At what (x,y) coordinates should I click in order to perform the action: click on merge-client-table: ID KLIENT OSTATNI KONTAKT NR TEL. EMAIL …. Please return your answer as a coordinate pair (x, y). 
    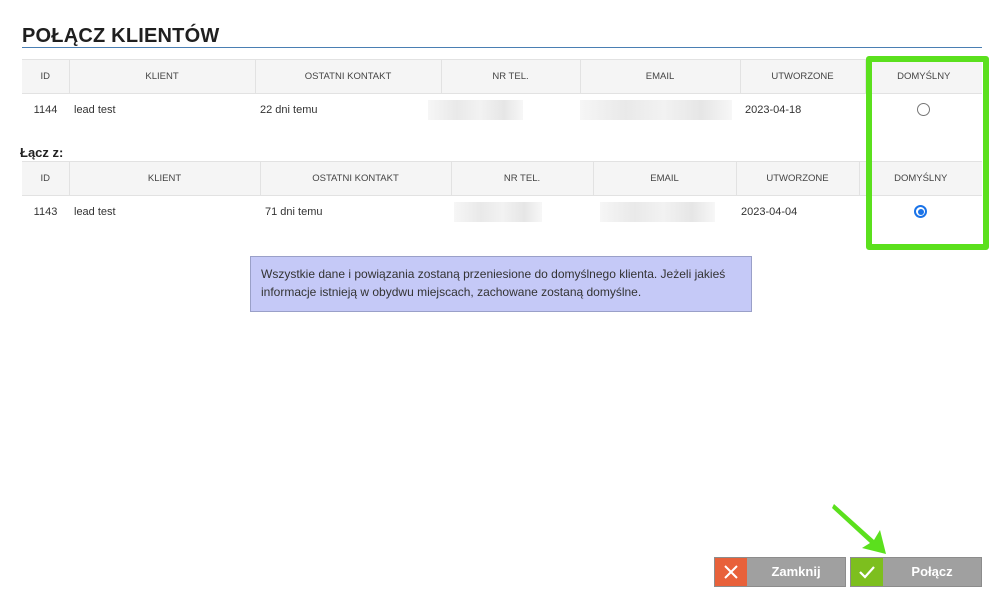
    Looking at the image, I should click on (502, 194).